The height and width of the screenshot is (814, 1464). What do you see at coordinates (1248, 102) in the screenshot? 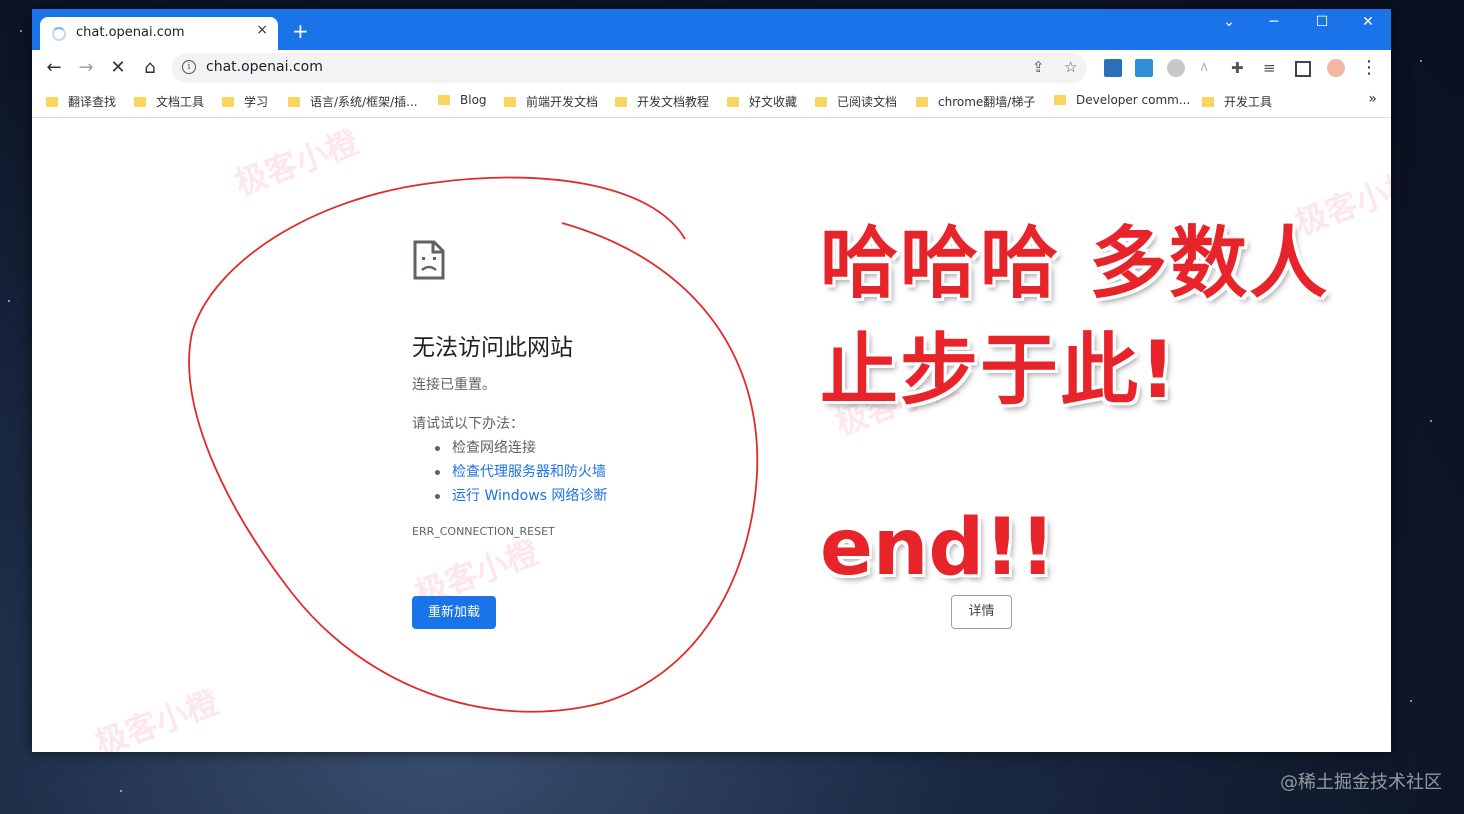
I see `bookmark-label: 开发工具` at bounding box center [1248, 102].